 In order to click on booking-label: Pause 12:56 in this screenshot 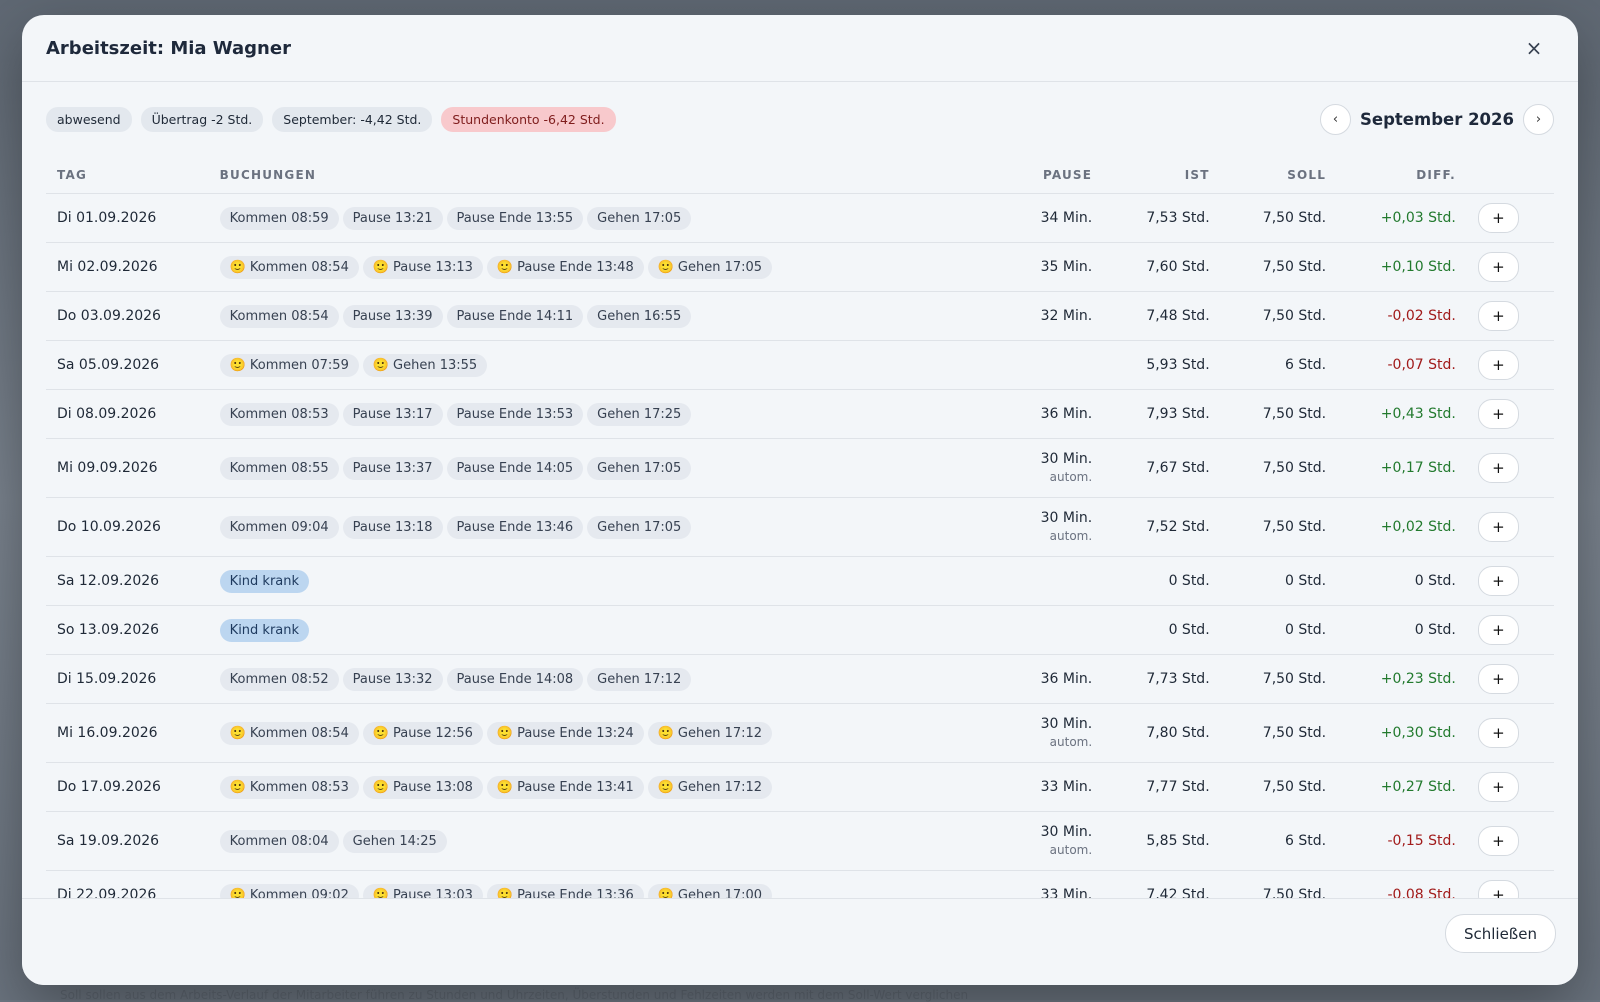, I will do `click(433, 733)`.